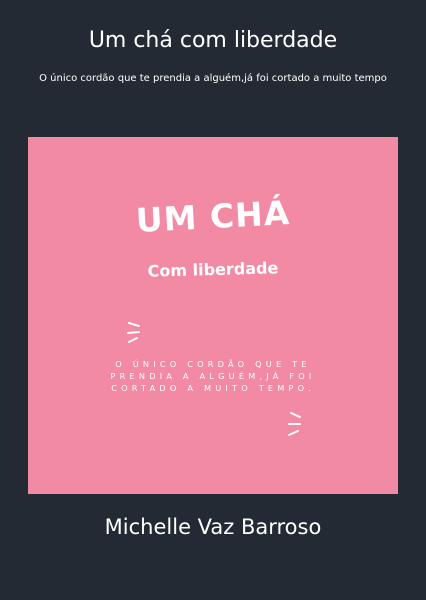 The image size is (426, 600). What do you see at coordinates (213, 388) in the screenshot?
I see `artwork-quote-line: CORTADO A MUITO TEMPO.` at bounding box center [213, 388].